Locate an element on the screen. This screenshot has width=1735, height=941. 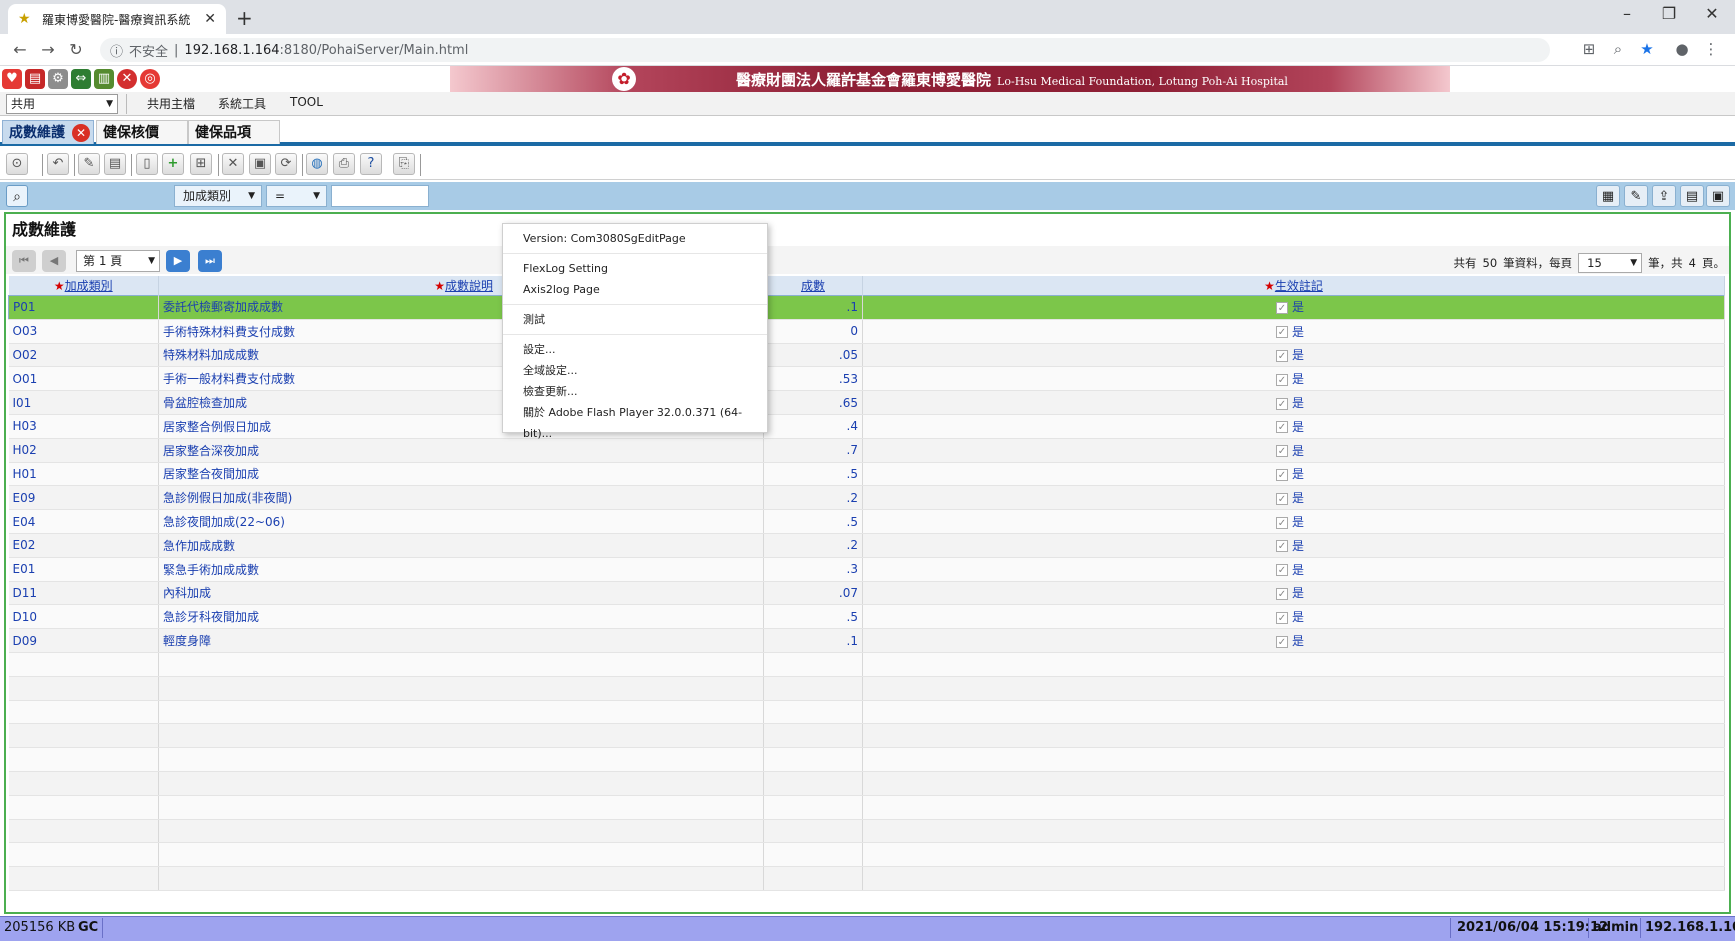
info-icon: ⓘ is located at coordinates (116, 50).